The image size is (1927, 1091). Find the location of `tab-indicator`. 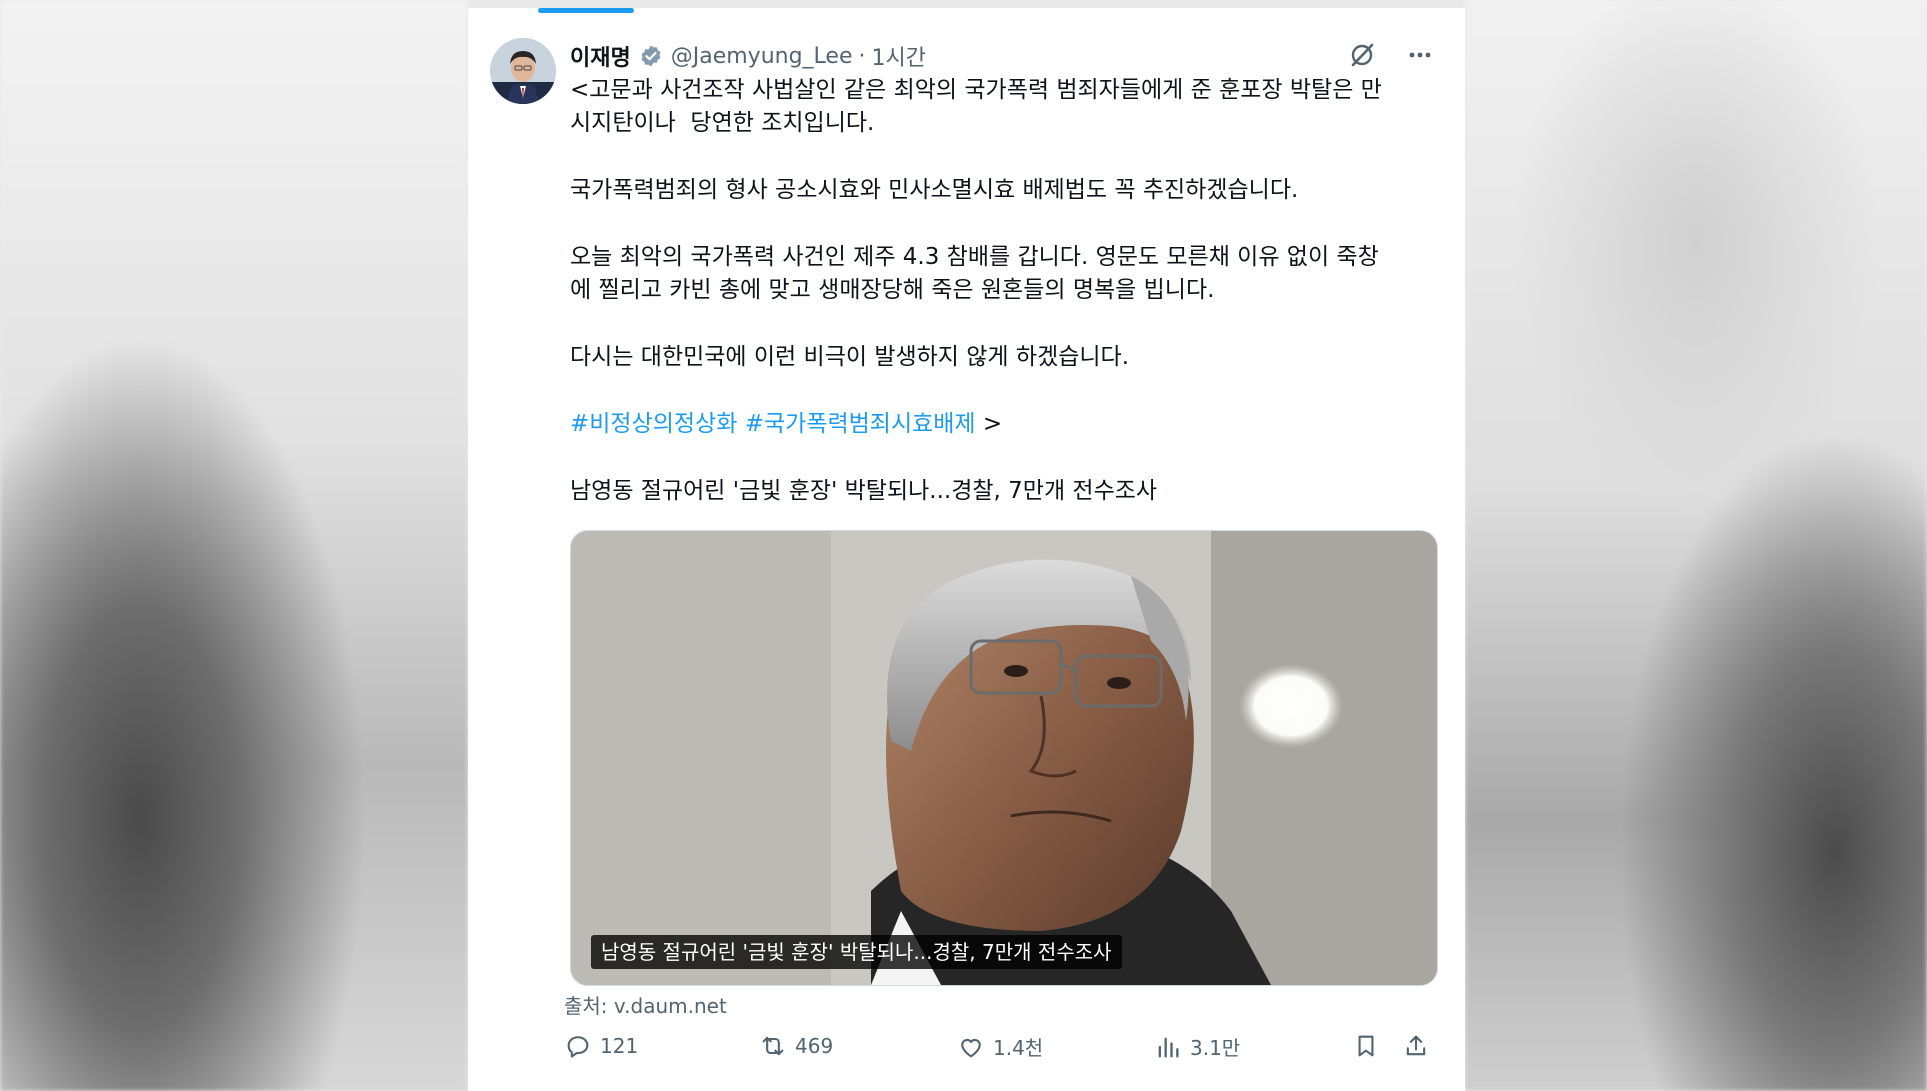

tab-indicator is located at coordinates (586, 10).